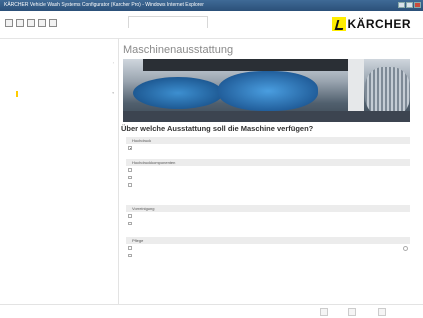 This screenshot has height=318, width=423. I want to click on info-icon, so click(405, 248).